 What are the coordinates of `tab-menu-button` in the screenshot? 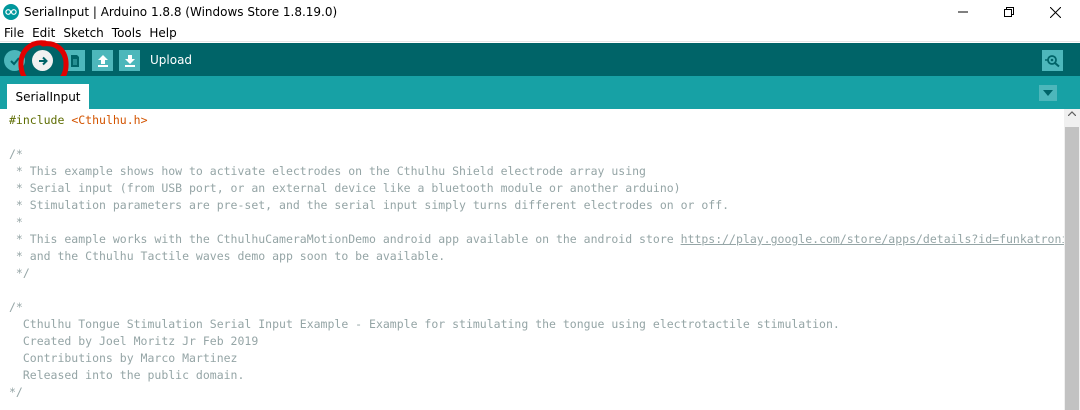 It's located at (1048, 93).